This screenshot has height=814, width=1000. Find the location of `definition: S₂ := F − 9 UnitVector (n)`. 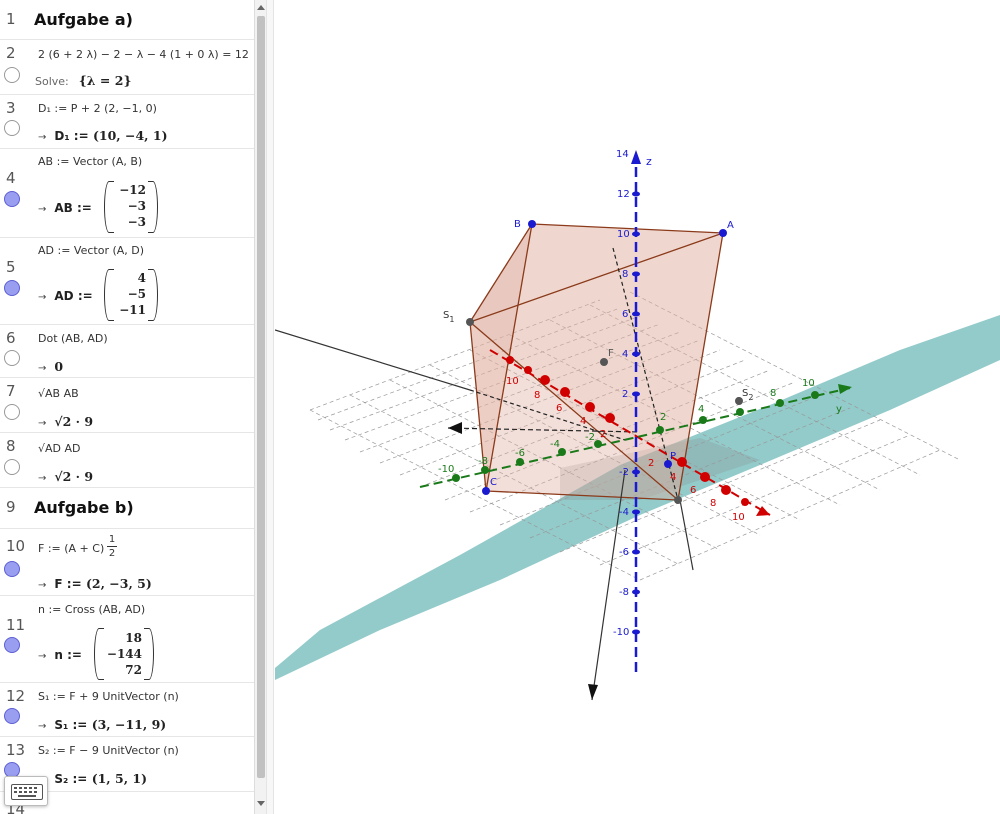

definition: S₂ := F − 9 UnitVector (n) is located at coordinates (108, 750).